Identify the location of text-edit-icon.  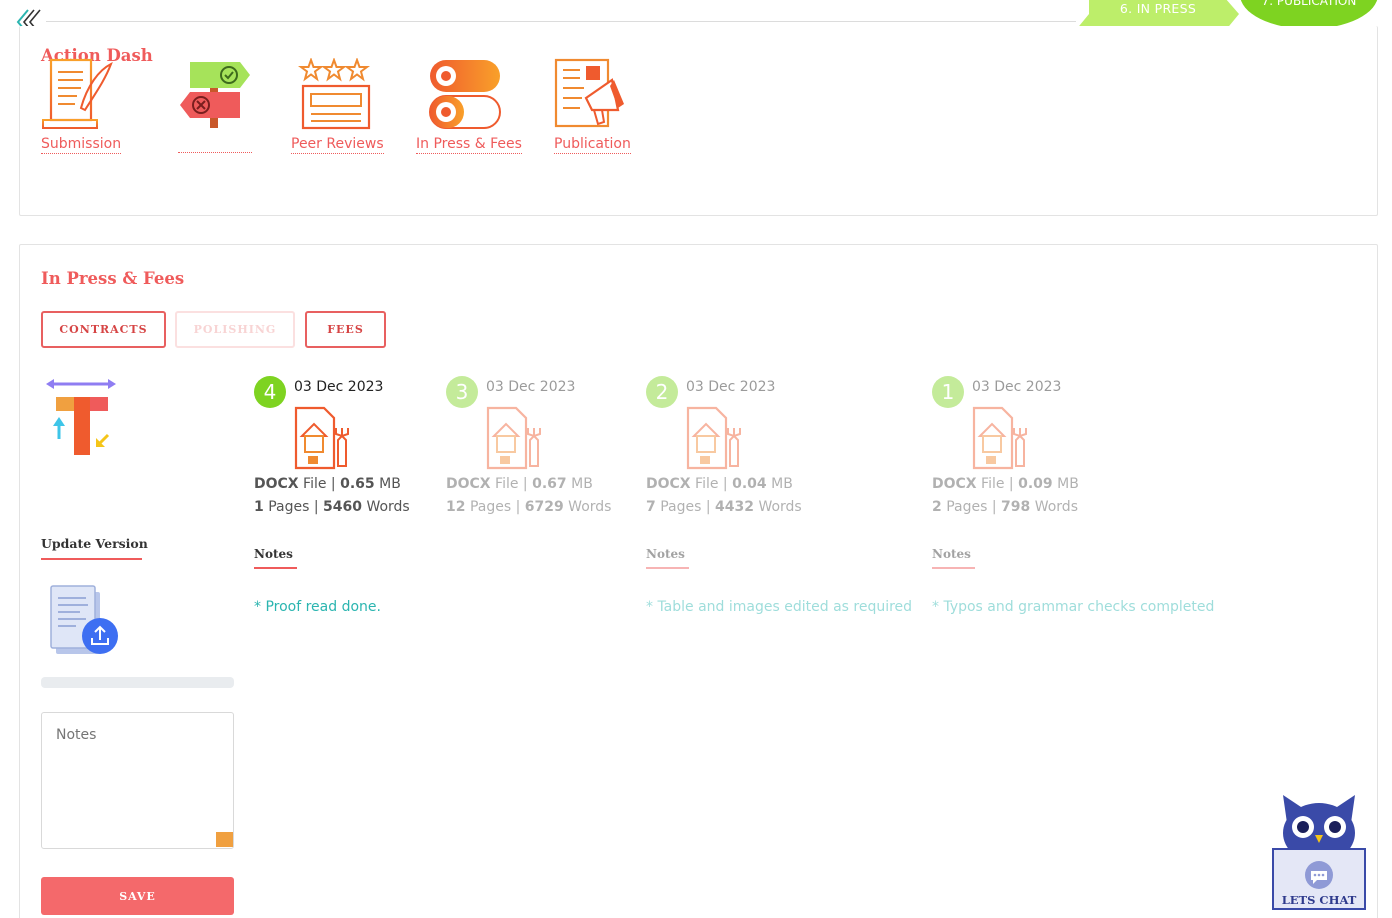
(81, 417).